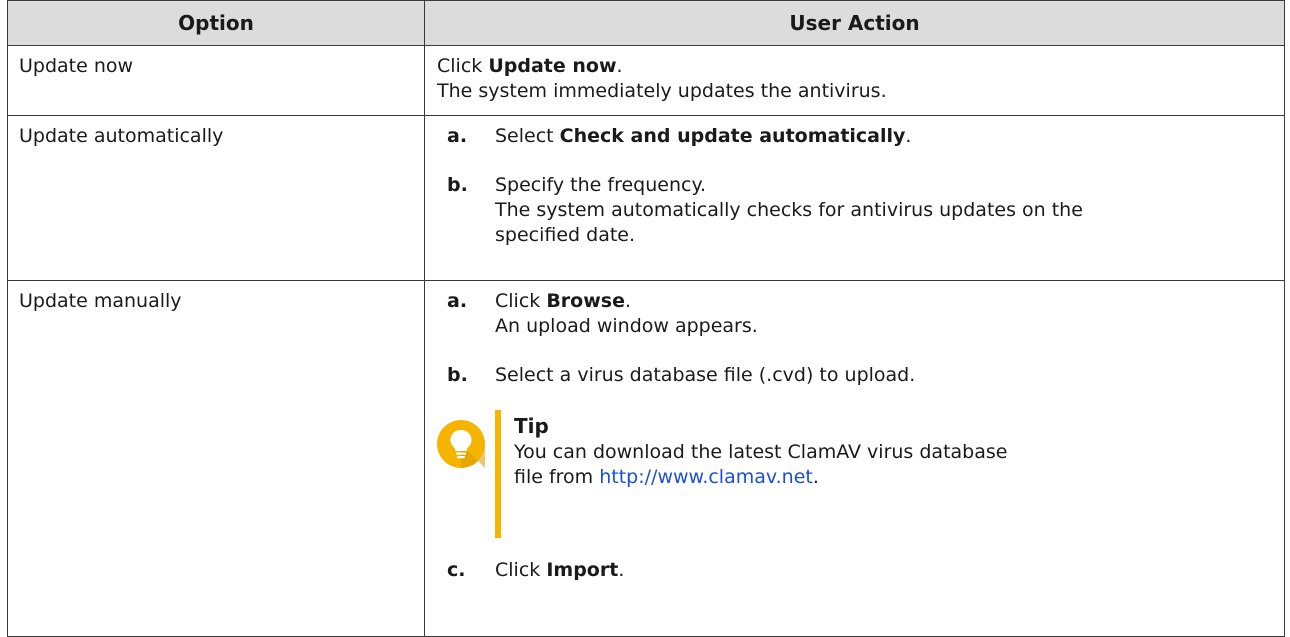  What do you see at coordinates (619, 66) in the screenshot?
I see `action-text: .` at bounding box center [619, 66].